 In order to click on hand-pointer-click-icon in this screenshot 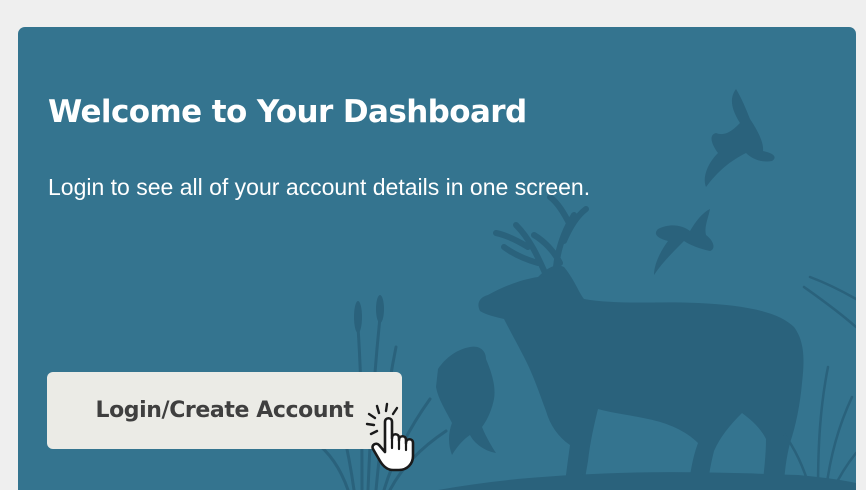, I will do `click(390, 437)`.